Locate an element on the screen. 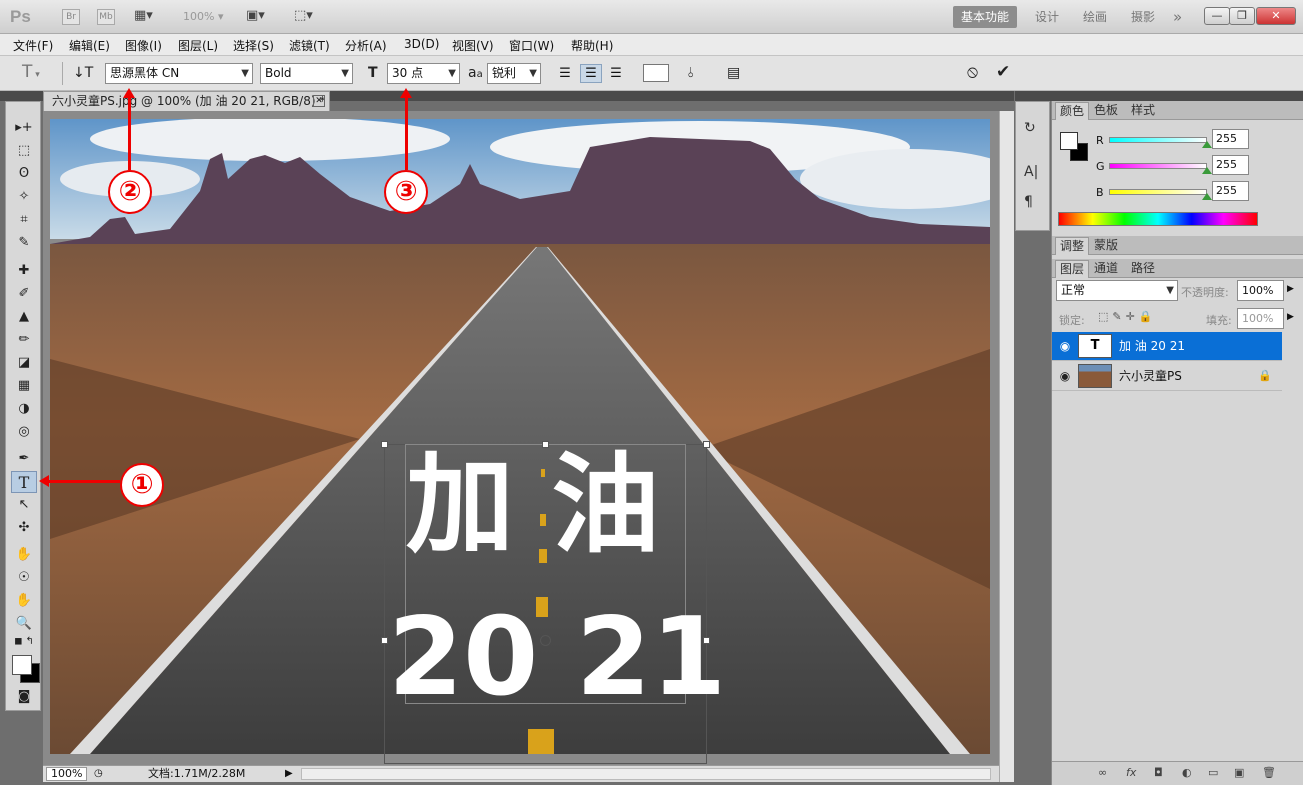  align-left-button: ☰ is located at coordinates (565, 73).